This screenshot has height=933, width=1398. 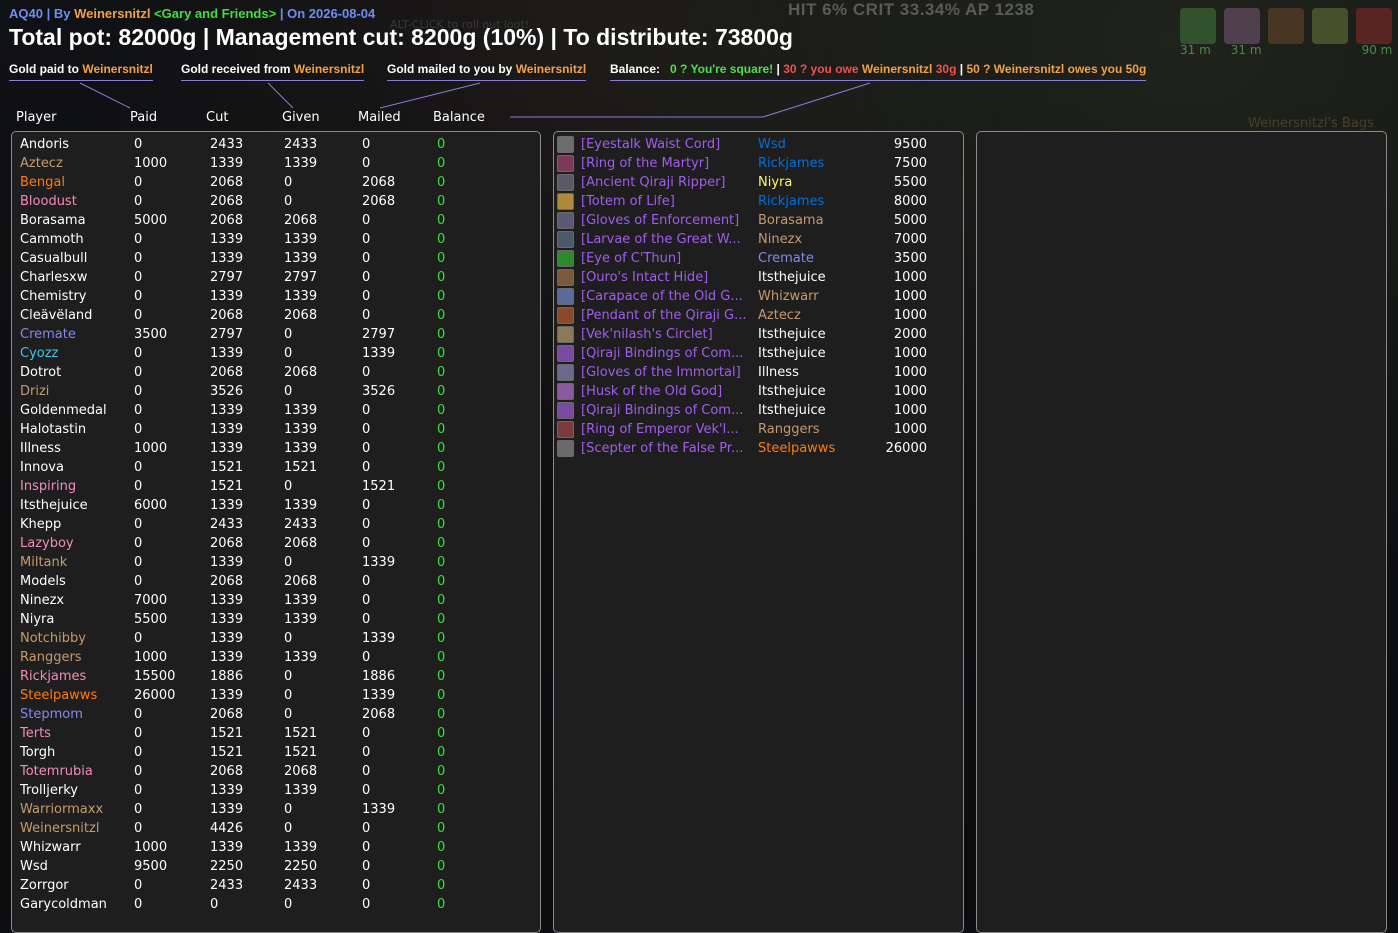 What do you see at coordinates (565, 182) in the screenshot?
I see `sword-icon` at bounding box center [565, 182].